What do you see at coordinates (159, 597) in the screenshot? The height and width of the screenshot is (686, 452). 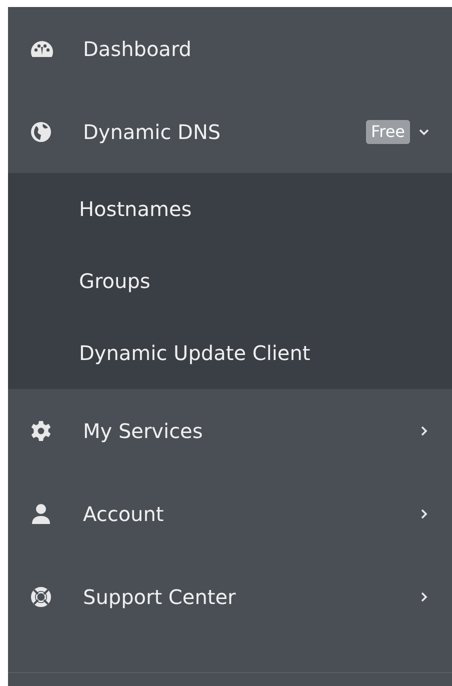 I see `menu-item: Support Center` at bounding box center [159, 597].